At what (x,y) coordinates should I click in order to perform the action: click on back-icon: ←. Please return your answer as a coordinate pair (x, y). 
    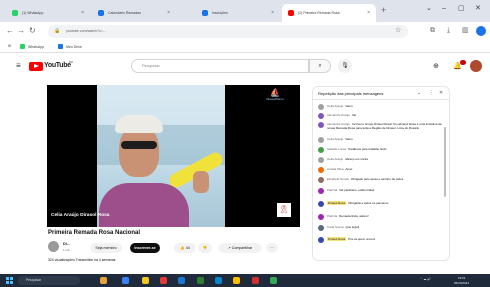
    Looking at the image, I should click on (10, 31).